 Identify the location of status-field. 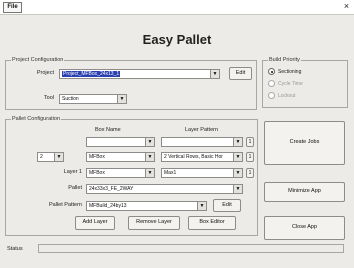
(191, 248).